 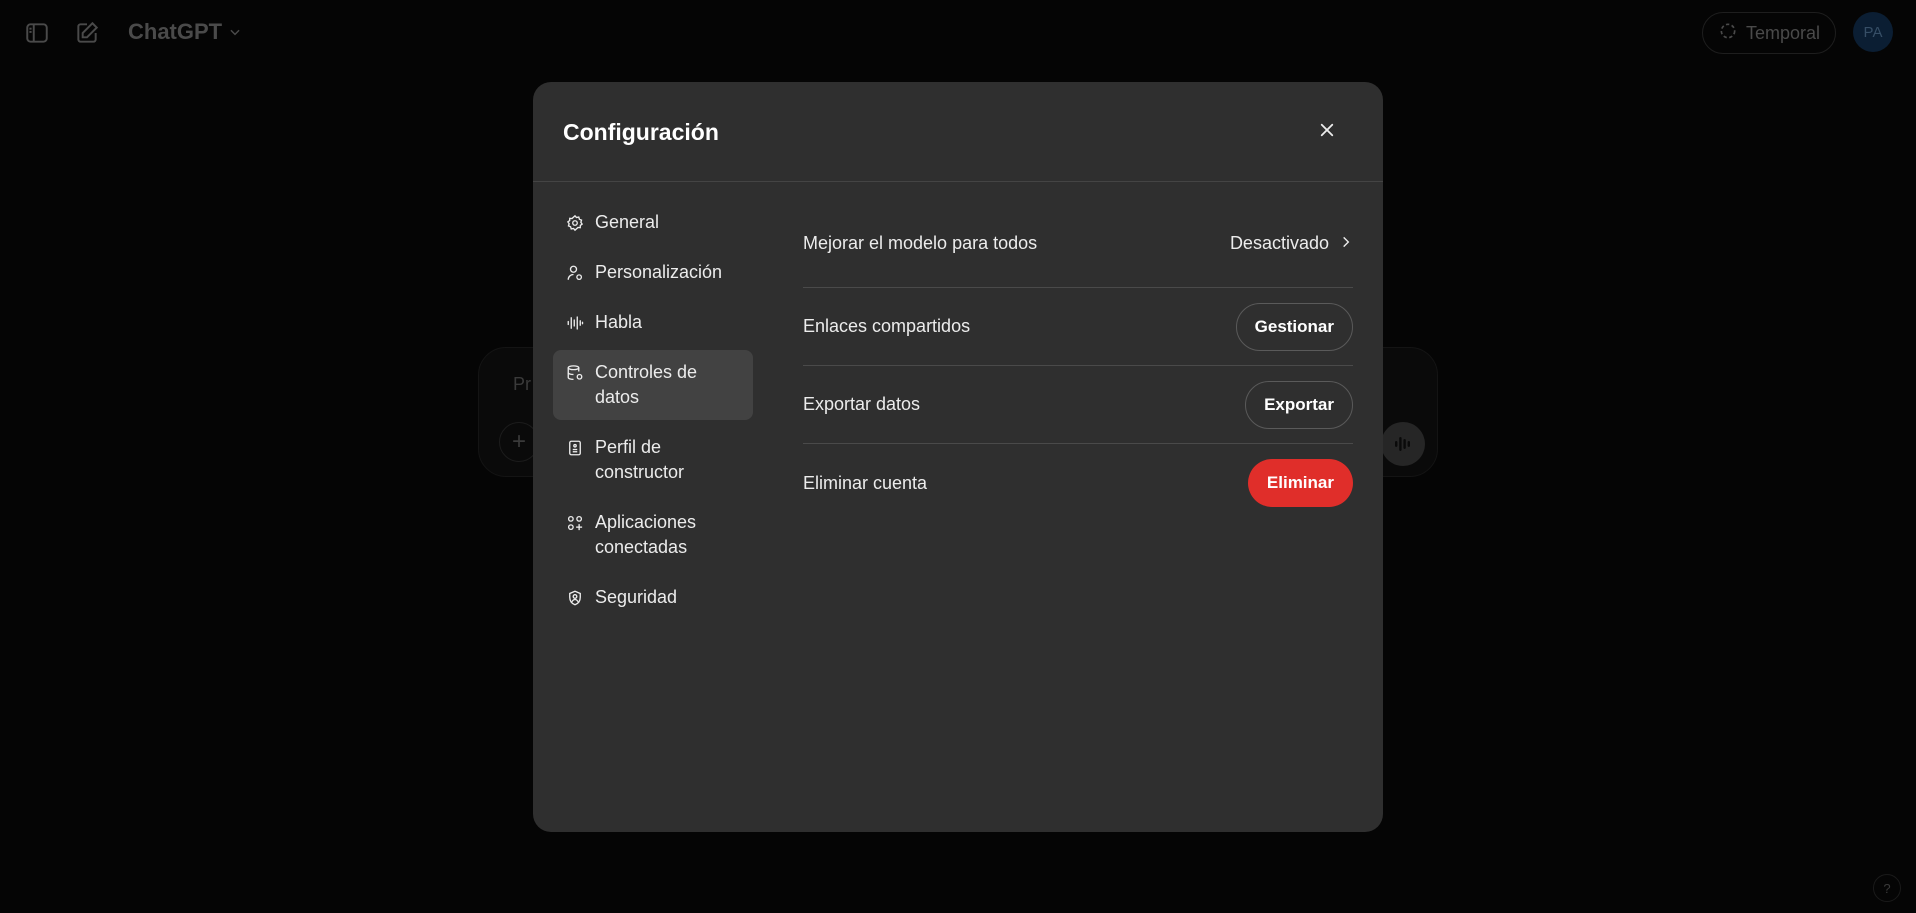 I want to click on nav-item-personalization: Personalización, so click(x=653, y=272).